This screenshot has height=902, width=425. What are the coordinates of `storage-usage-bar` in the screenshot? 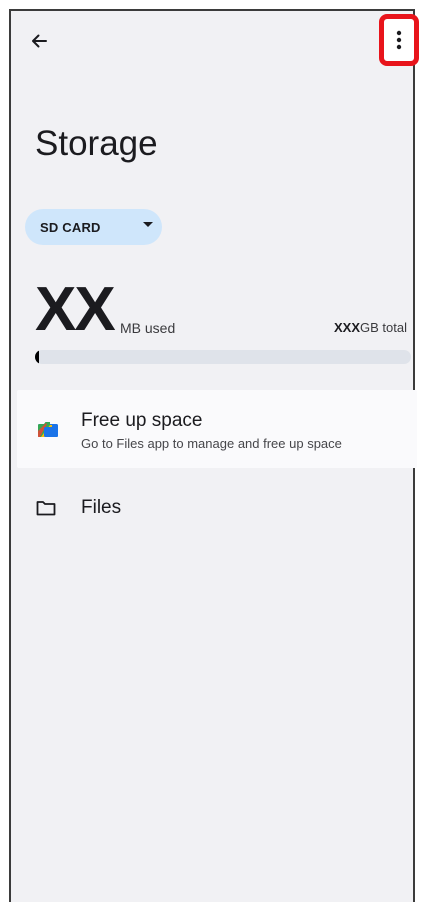 It's located at (223, 357).